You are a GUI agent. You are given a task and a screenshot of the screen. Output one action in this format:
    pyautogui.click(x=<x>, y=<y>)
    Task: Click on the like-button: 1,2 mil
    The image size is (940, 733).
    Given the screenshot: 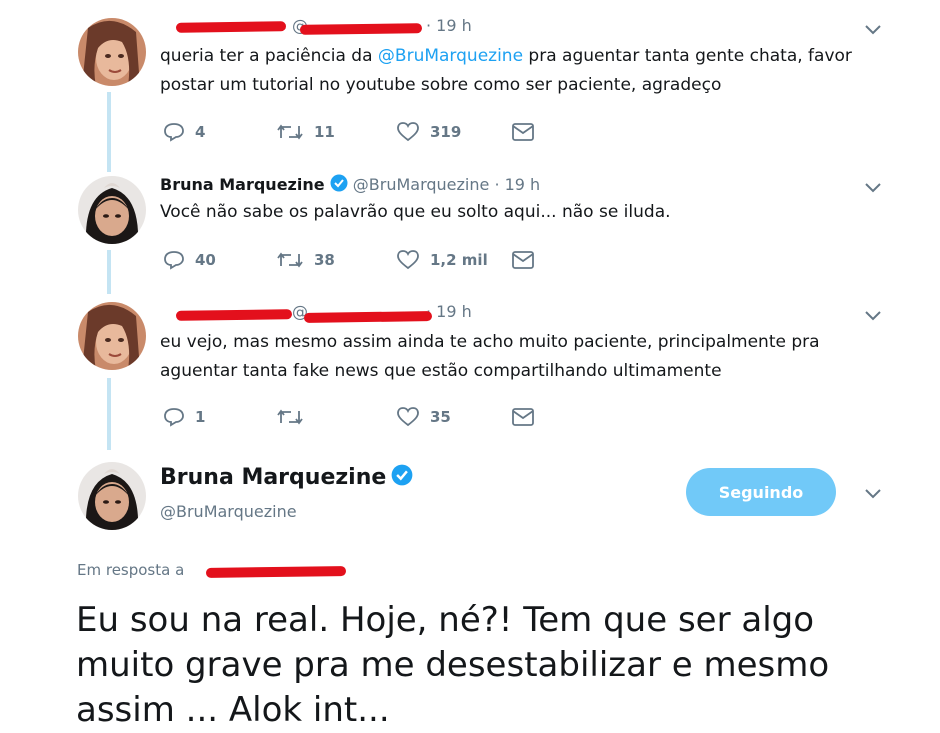 What is the action you would take?
    pyautogui.click(x=442, y=260)
    